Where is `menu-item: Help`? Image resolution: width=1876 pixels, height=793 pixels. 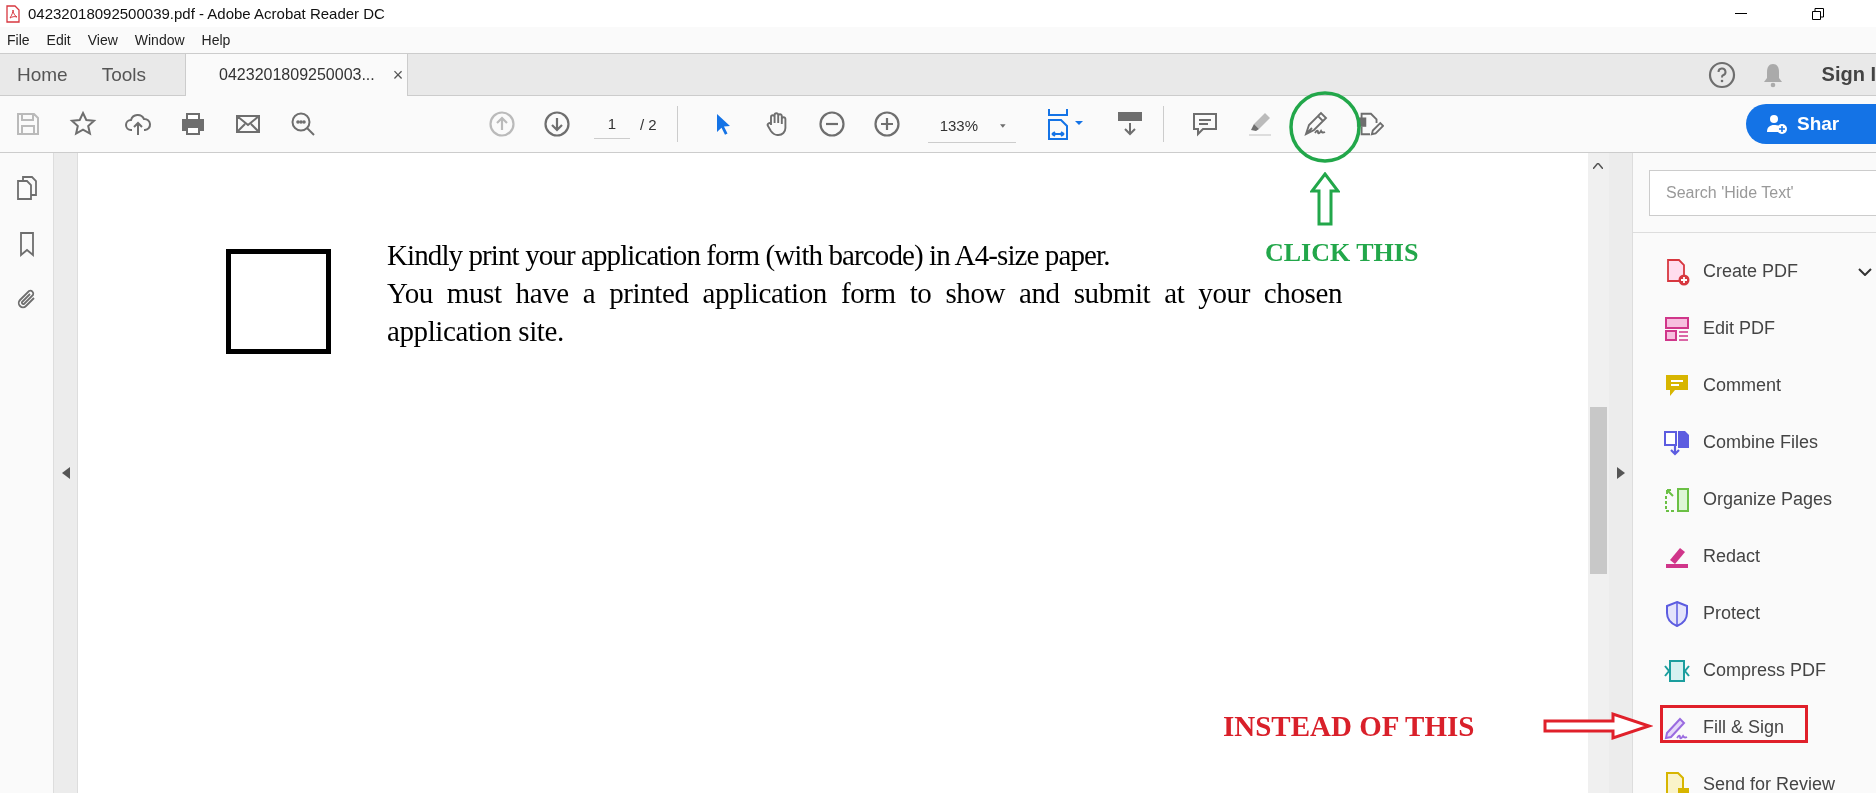
menu-item: Help is located at coordinates (216, 40).